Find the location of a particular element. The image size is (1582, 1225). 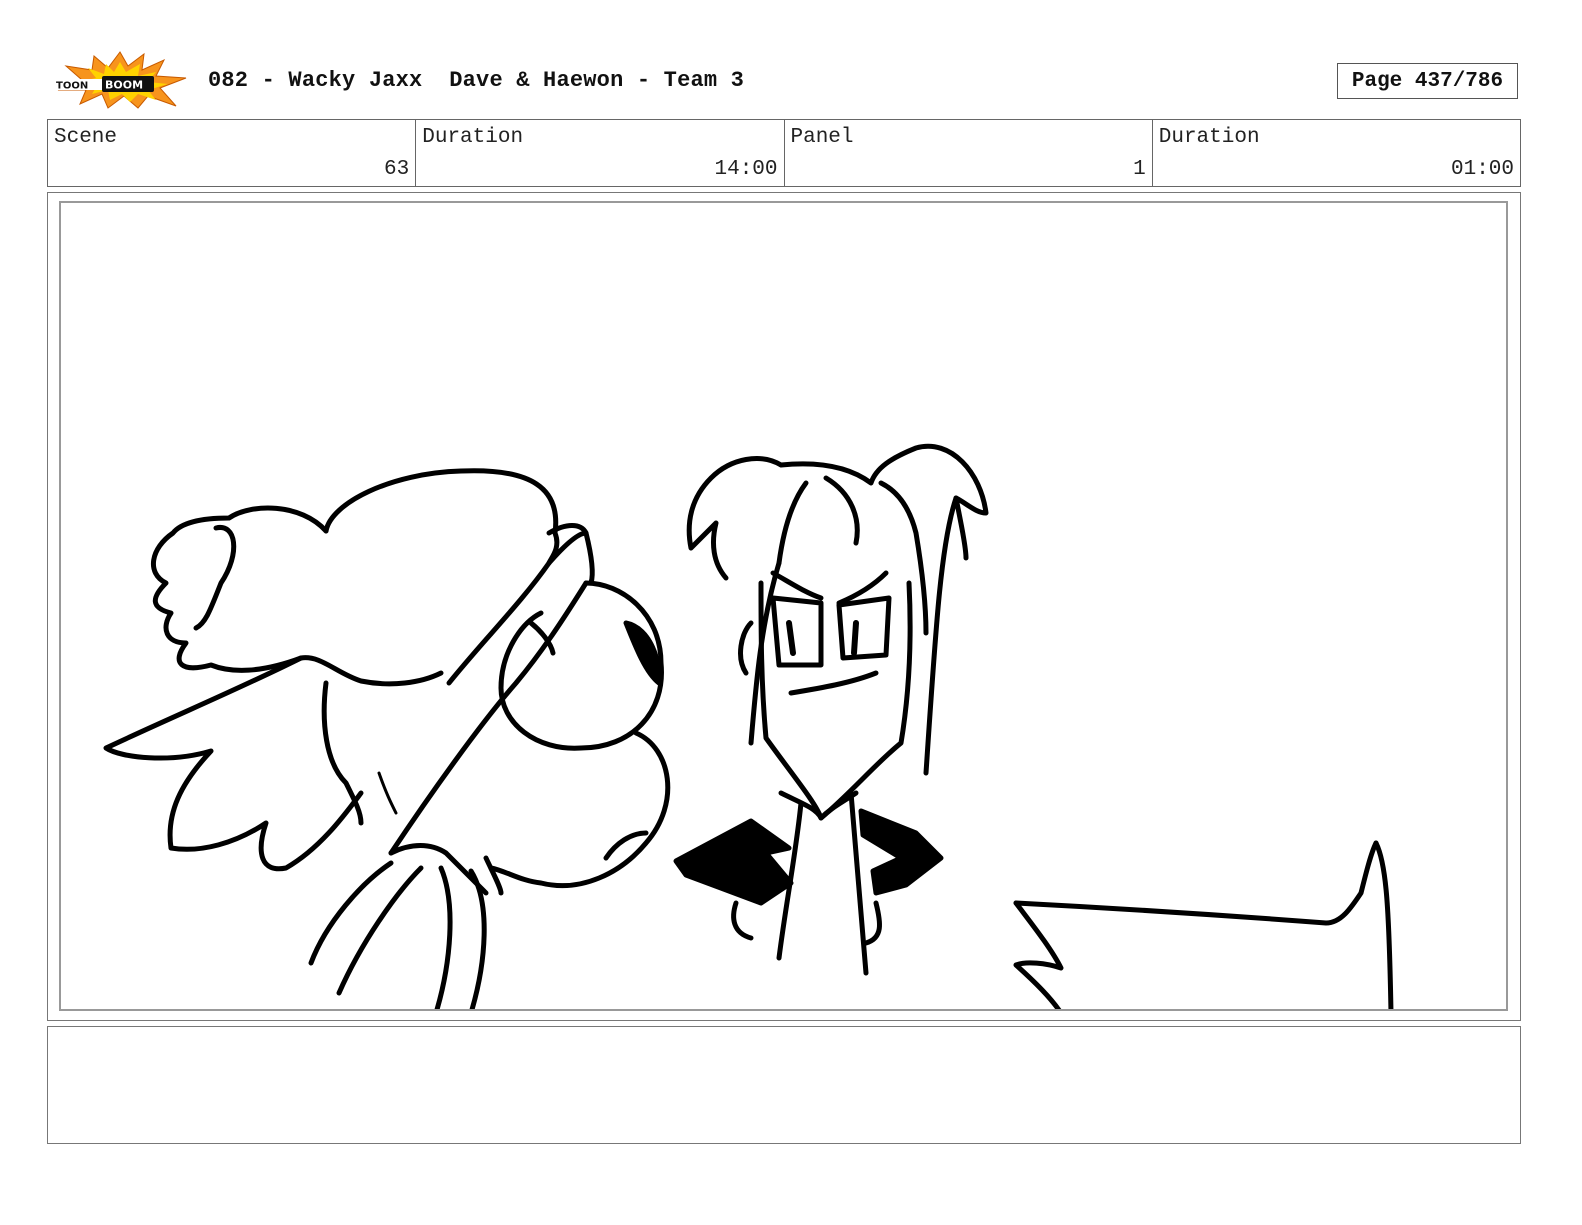

panel-duration-value: 01:00 is located at coordinates (1482, 169).